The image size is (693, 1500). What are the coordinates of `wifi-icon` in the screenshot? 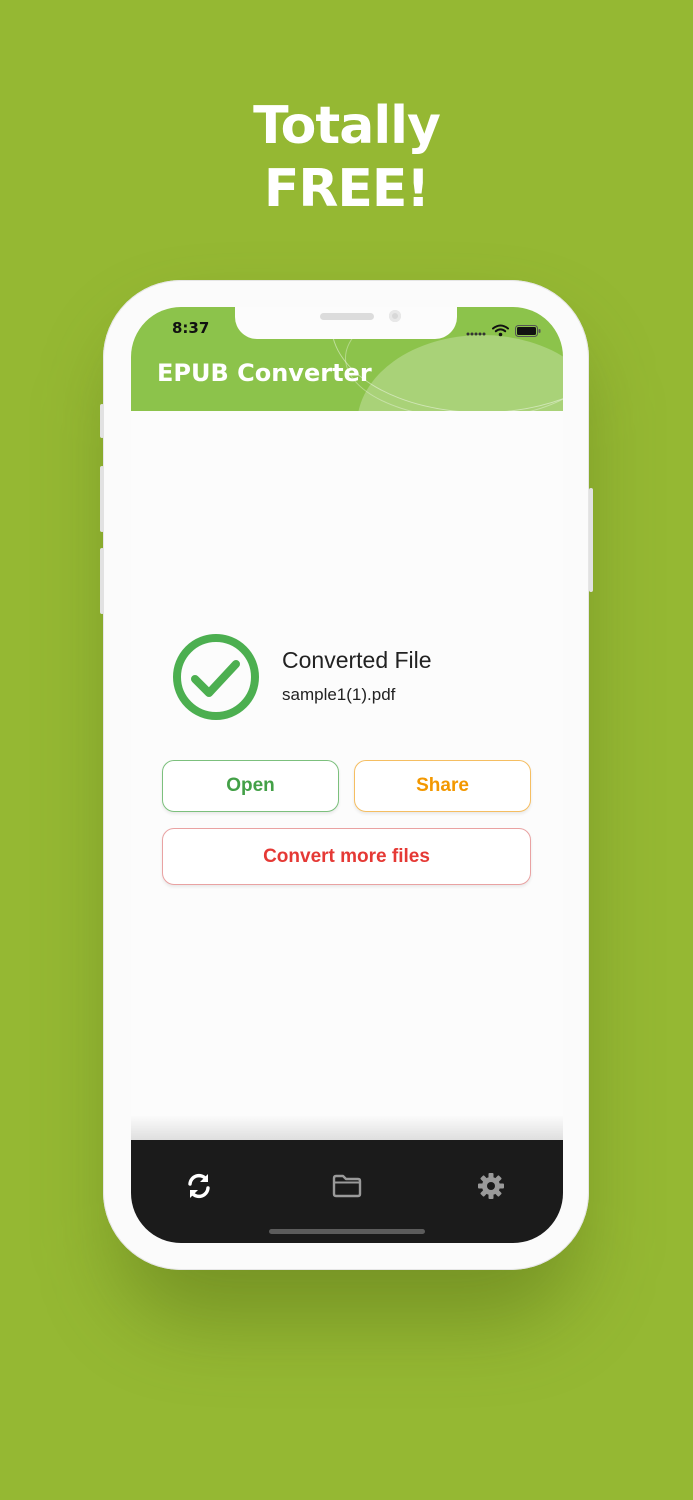 It's located at (500, 331).